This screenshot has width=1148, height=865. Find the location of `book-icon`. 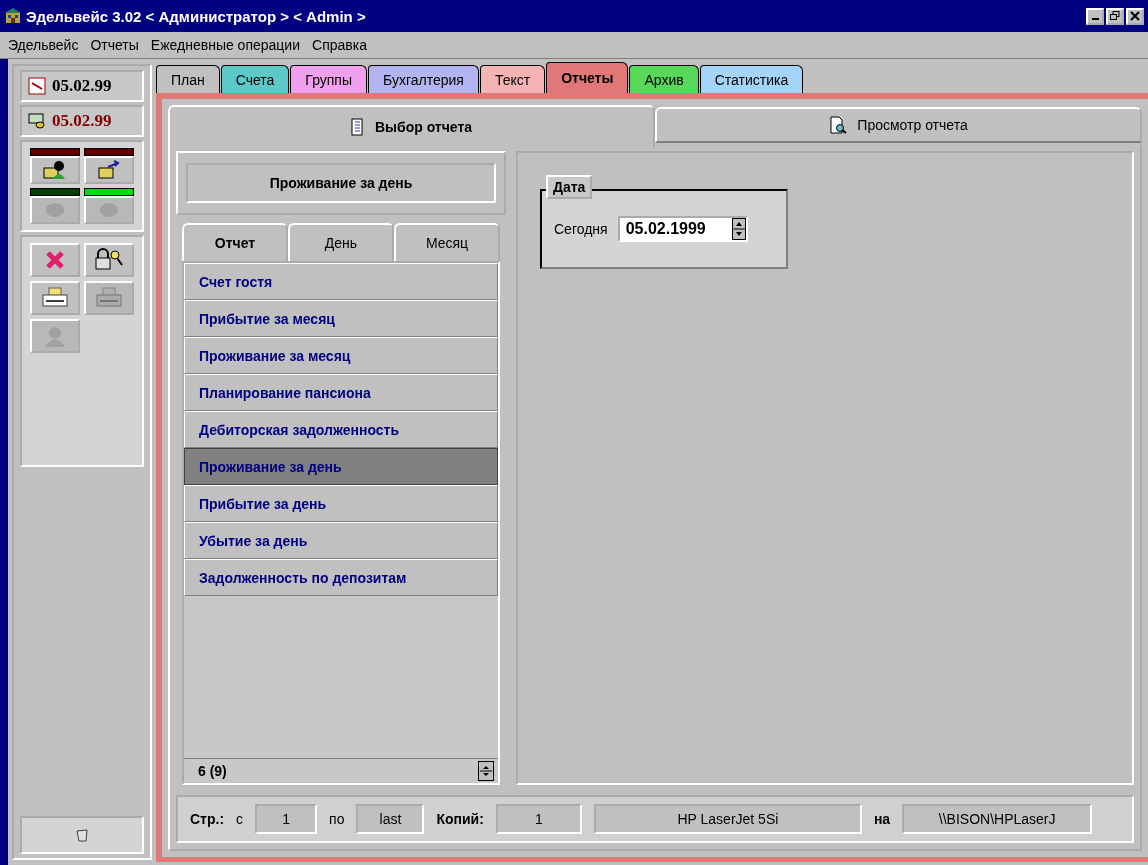

book-icon is located at coordinates (357, 127).